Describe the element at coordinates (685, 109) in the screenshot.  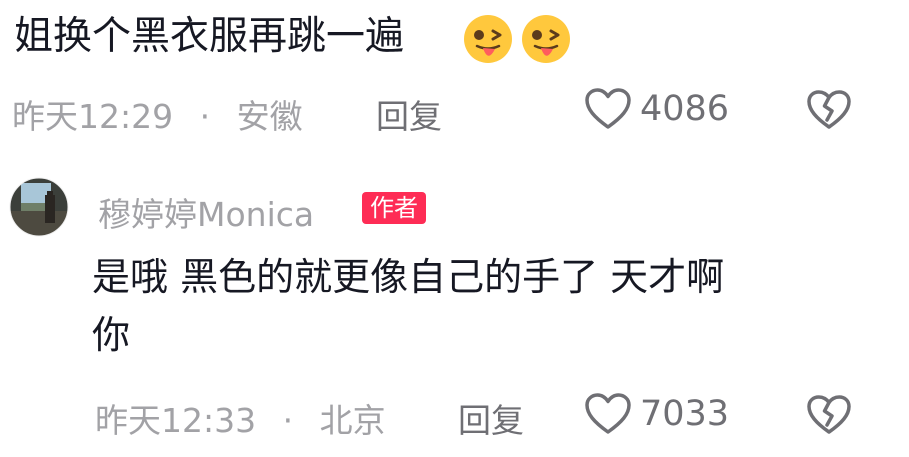
I see `like-count: 4086` at that location.